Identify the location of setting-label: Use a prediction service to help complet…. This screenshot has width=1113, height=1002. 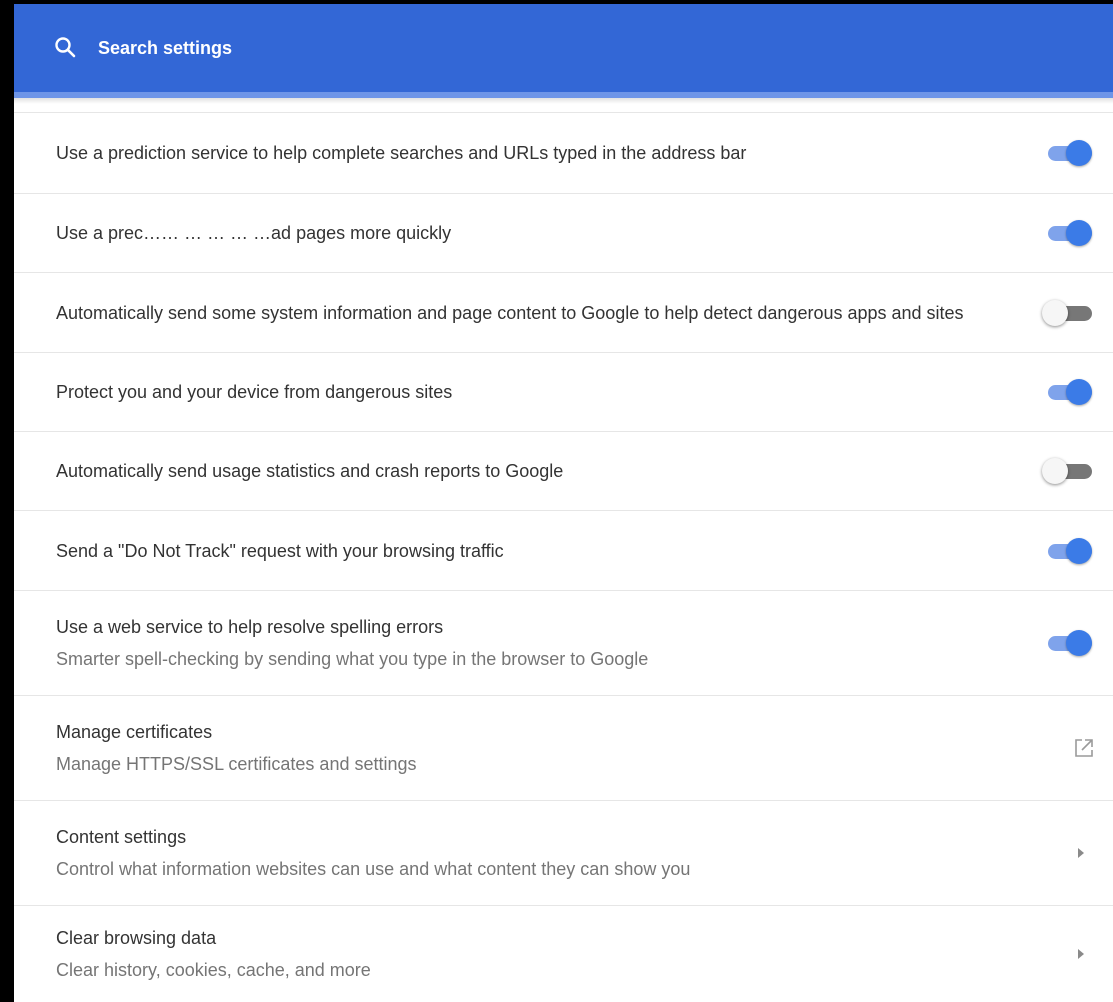
(401, 153).